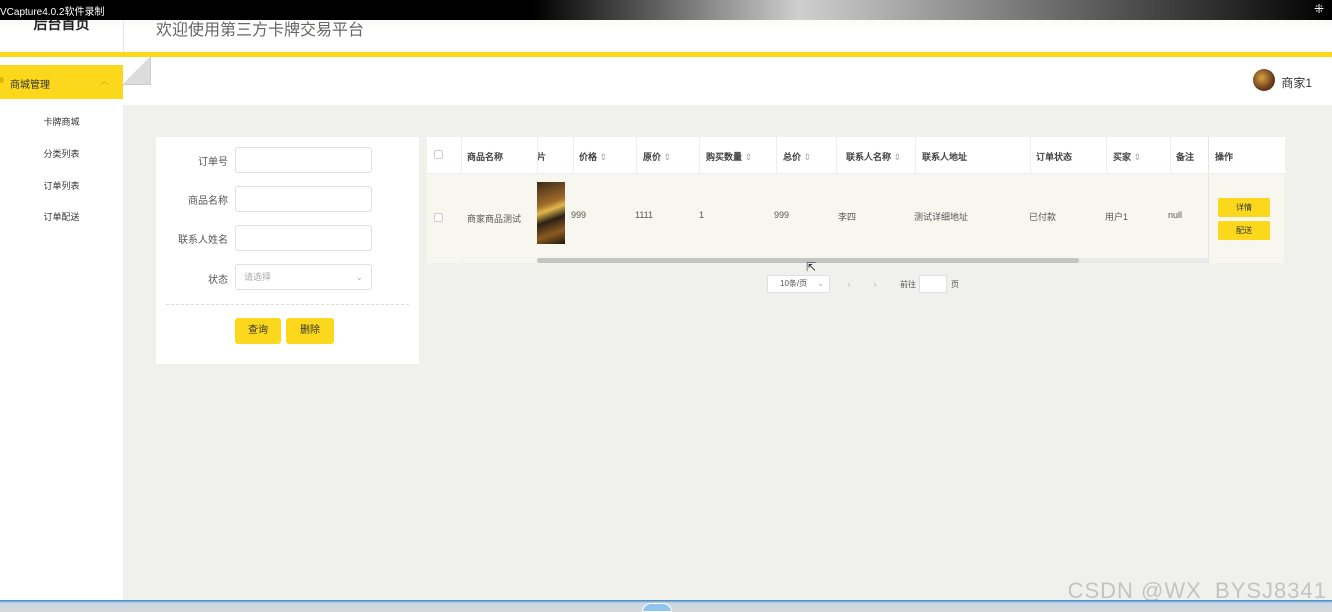 The height and width of the screenshot is (612, 1332). Describe the element at coordinates (908, 284) in the screenshot. I see `goto-label: 前往` at that location.